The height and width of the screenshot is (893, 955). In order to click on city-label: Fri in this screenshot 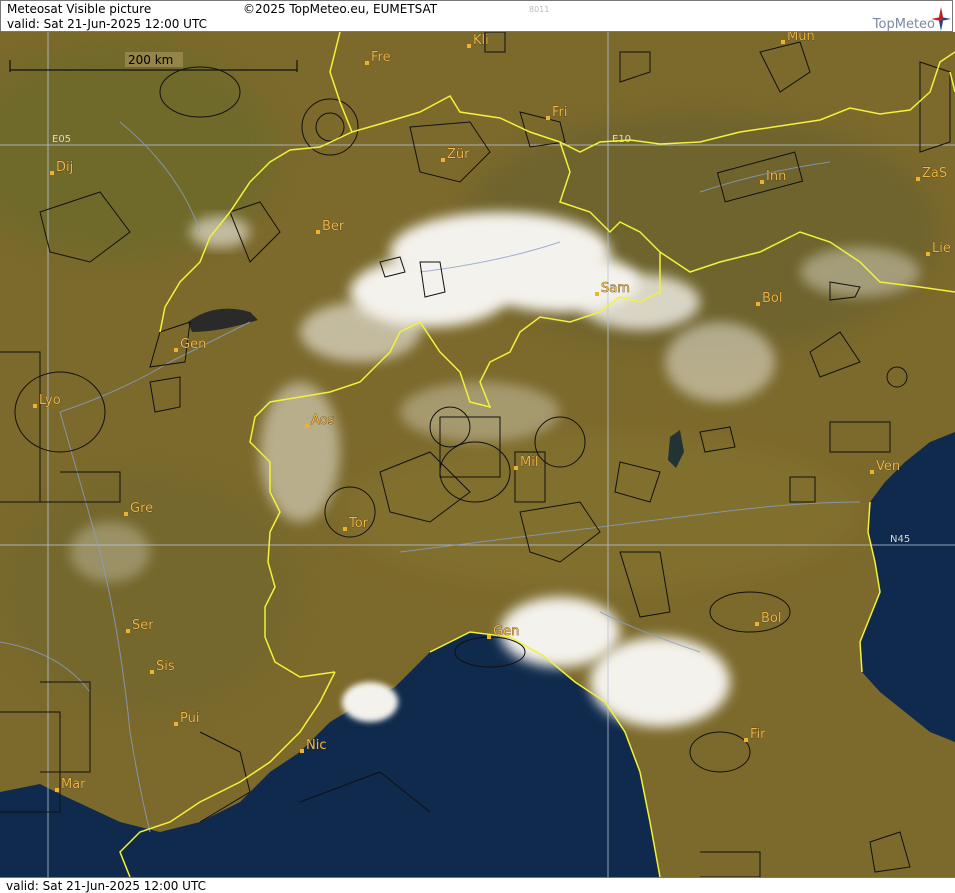, I will do `click(560, 112)`.